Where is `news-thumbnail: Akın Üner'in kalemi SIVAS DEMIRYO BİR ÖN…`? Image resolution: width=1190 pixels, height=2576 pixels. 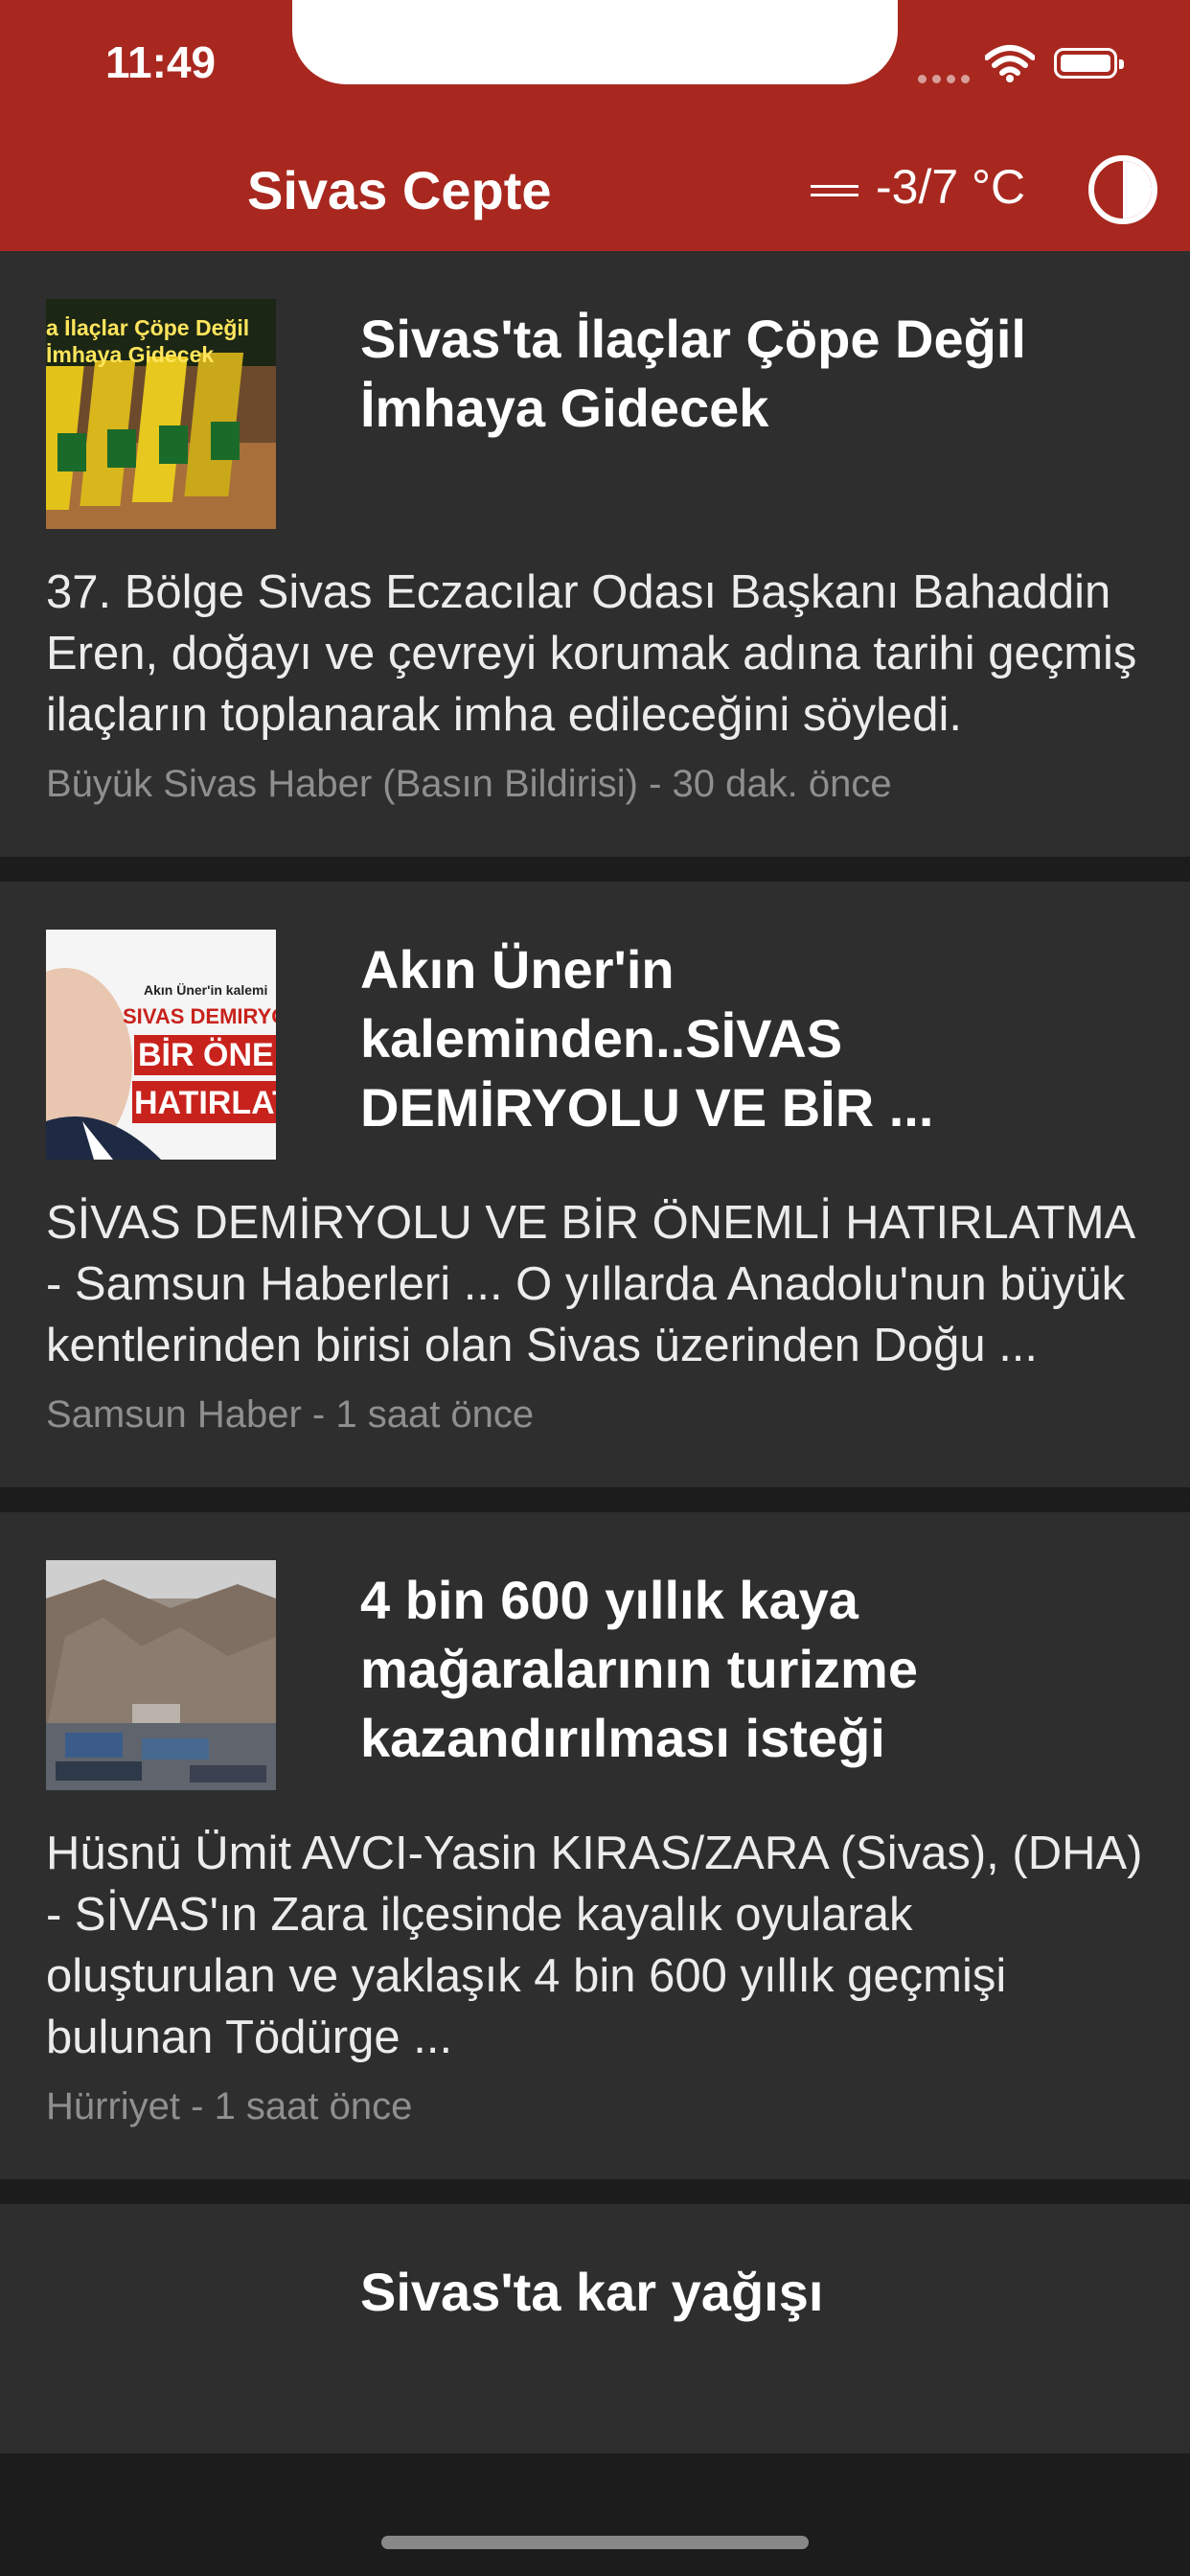
news-thumbnail: Akın Üner'in kalemi SIVAS DEMIRYO BİR ÖN… is located at coordinates (161, 1045).